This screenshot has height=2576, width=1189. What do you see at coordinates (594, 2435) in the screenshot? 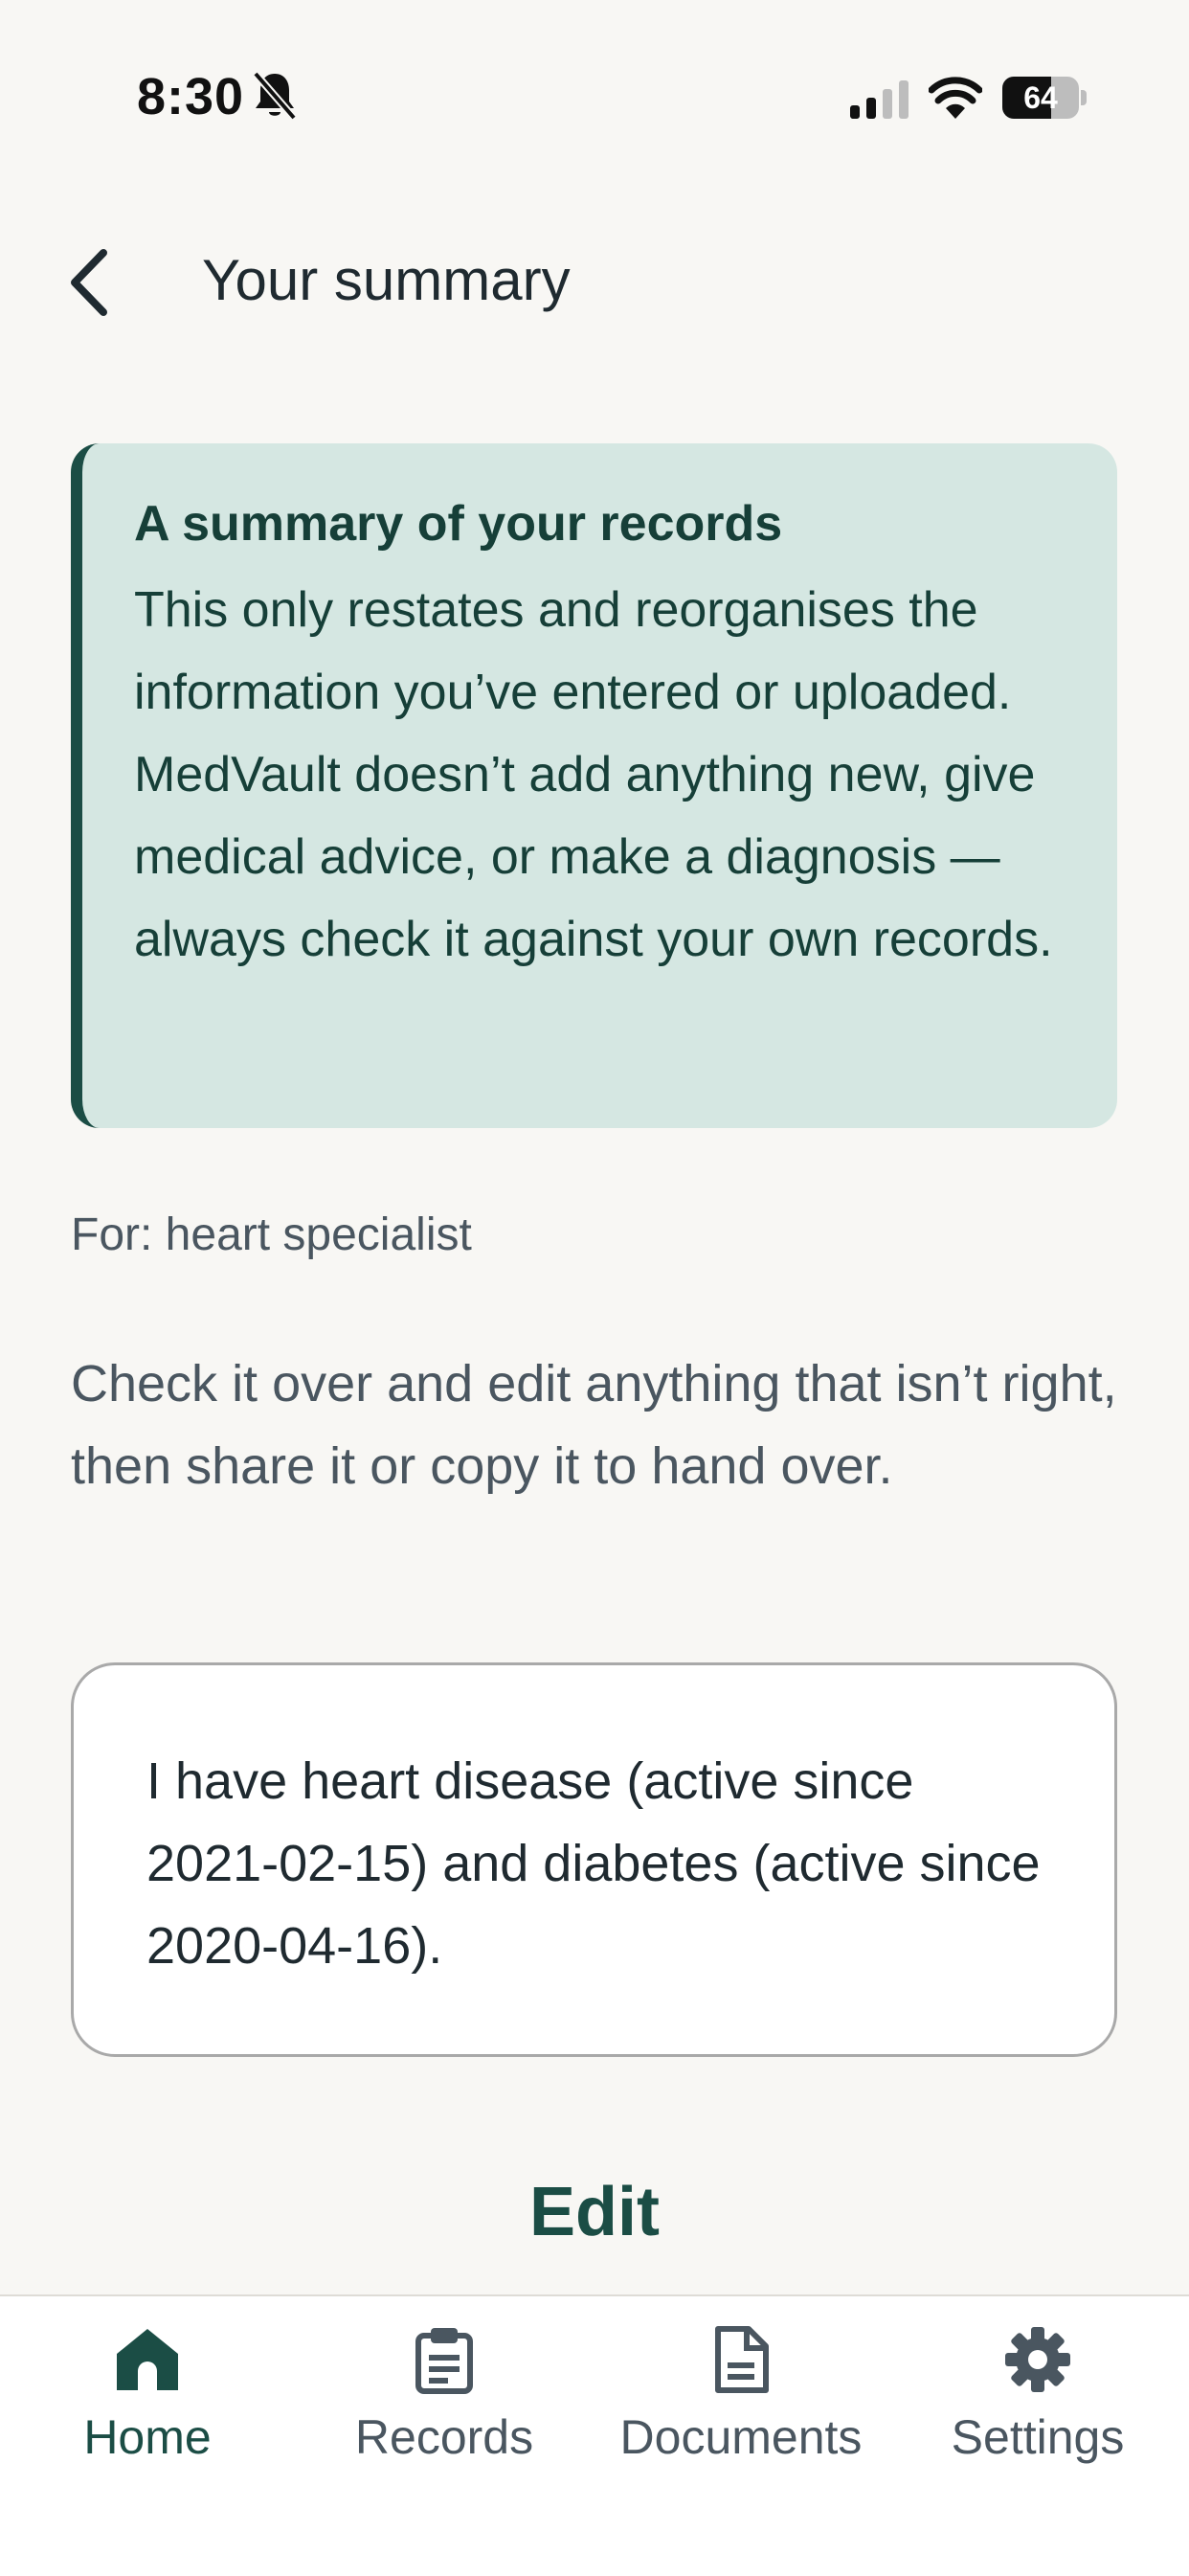
I see `bottom-tab-bar: Home Records Documents Settings` at bounding box center [594, 2435].